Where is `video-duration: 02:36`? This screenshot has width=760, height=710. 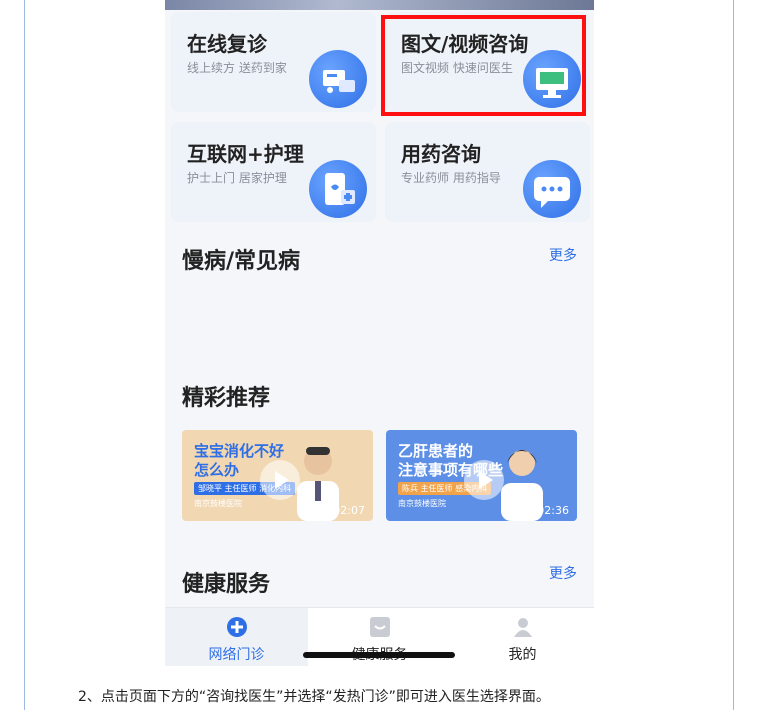
video-duration: 02:36 is located at coordinates (553, 510).